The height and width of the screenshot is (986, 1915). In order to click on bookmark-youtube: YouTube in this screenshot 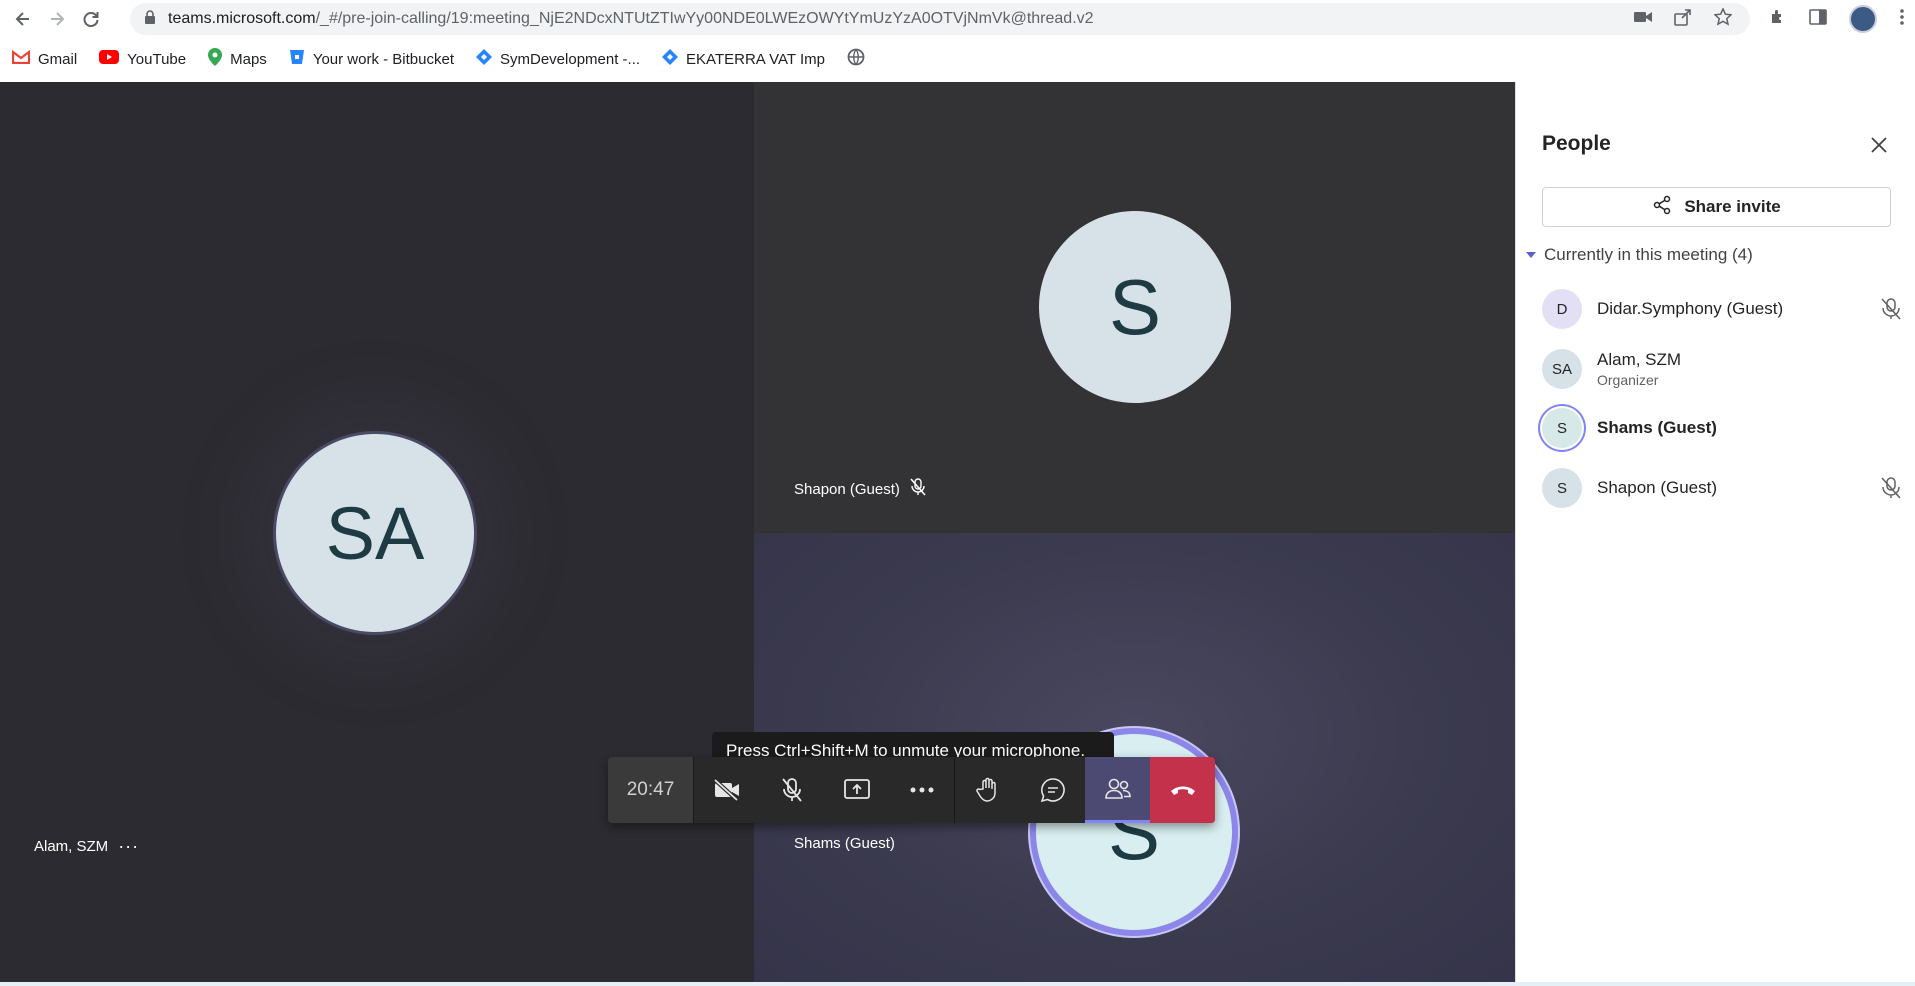, I will do `click(142, 59)`.